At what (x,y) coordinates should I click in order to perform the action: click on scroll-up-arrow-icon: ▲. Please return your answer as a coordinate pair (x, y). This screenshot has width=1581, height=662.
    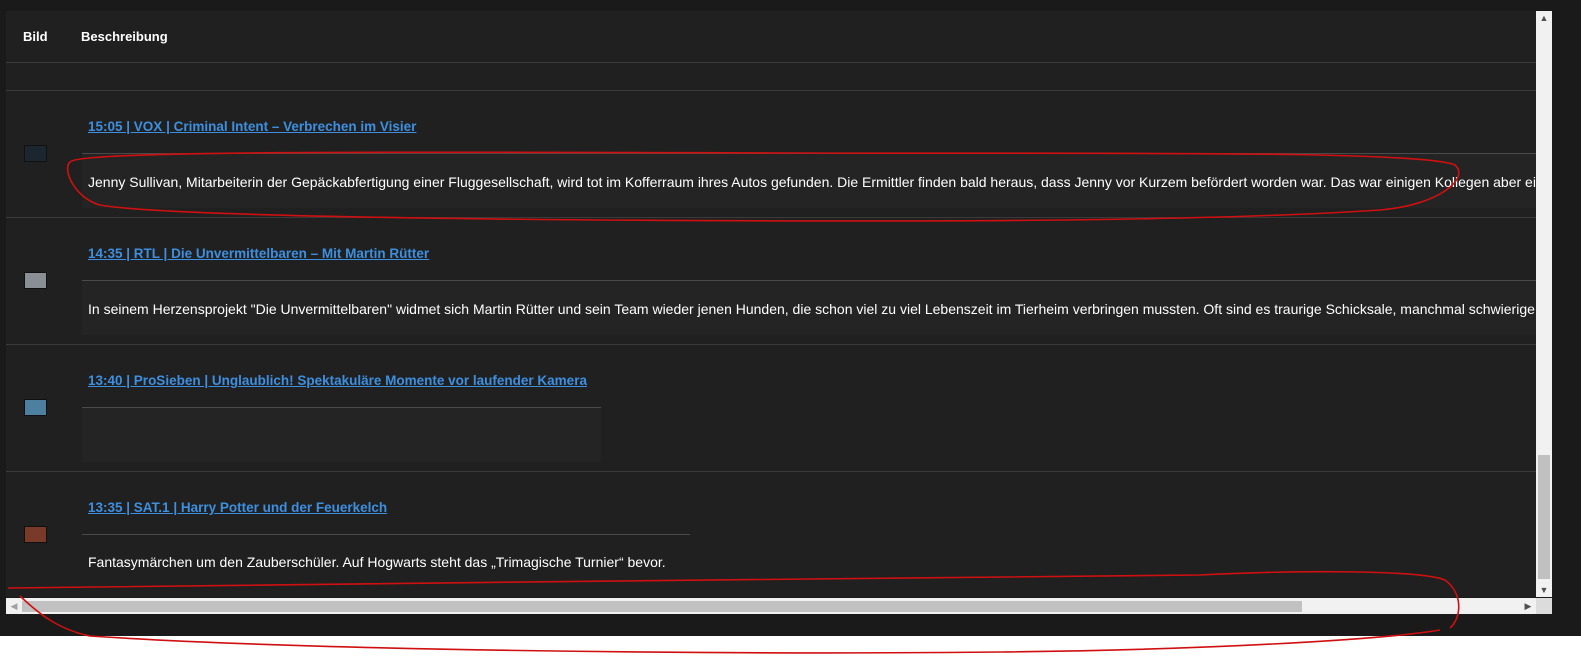
    Looking at the image, I should click on (1544, 18).